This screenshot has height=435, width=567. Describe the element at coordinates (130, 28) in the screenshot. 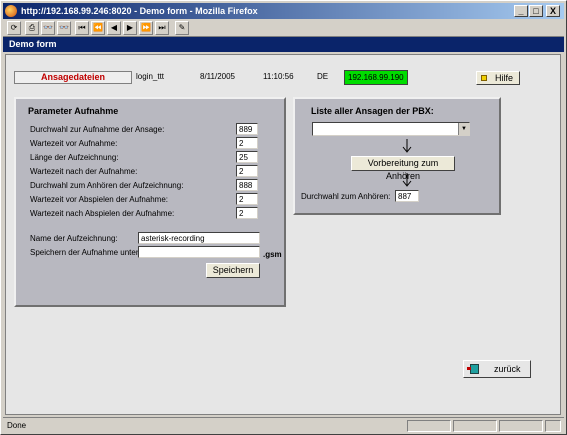

I see `next-icon: ▶` at that location.